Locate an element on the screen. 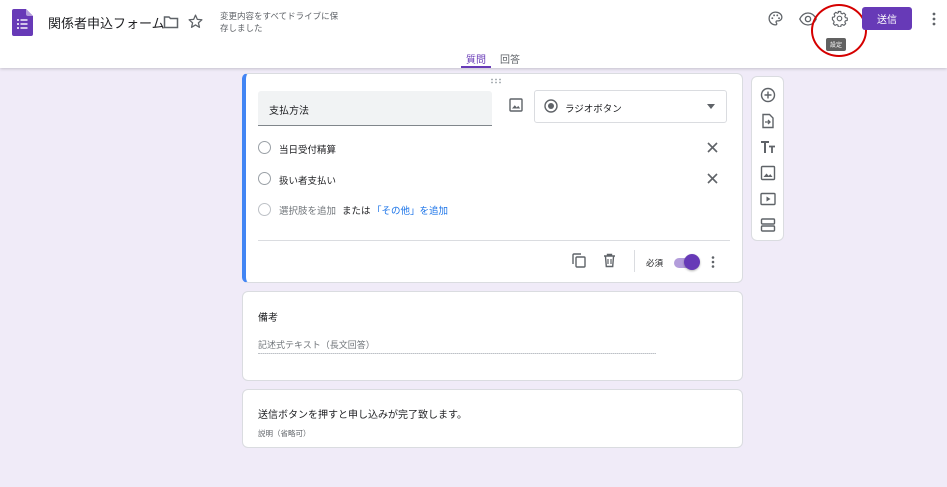  radio-button-icon is located at coordinates (551, 106).